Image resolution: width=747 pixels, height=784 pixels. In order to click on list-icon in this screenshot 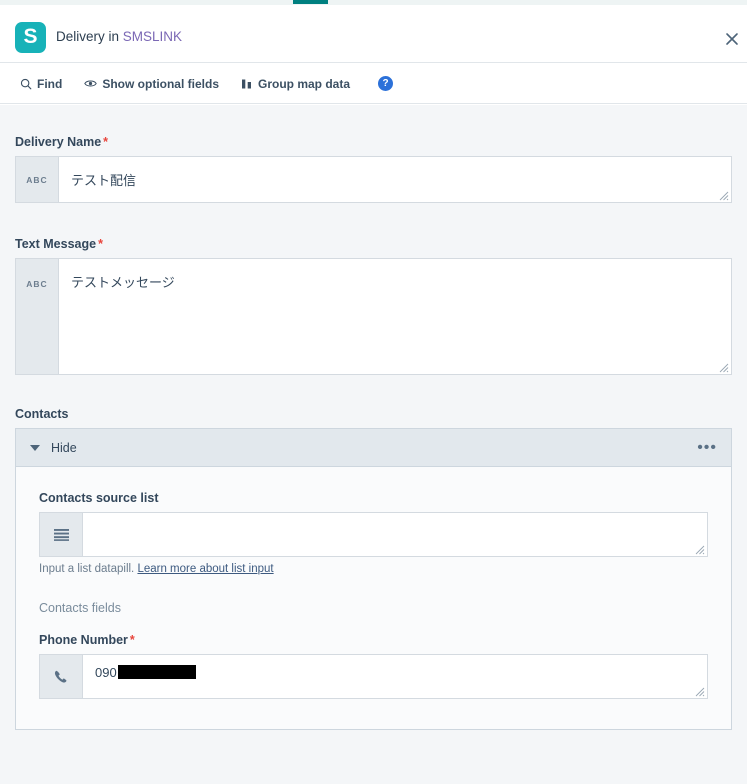, I will do `click(61, 534)`.